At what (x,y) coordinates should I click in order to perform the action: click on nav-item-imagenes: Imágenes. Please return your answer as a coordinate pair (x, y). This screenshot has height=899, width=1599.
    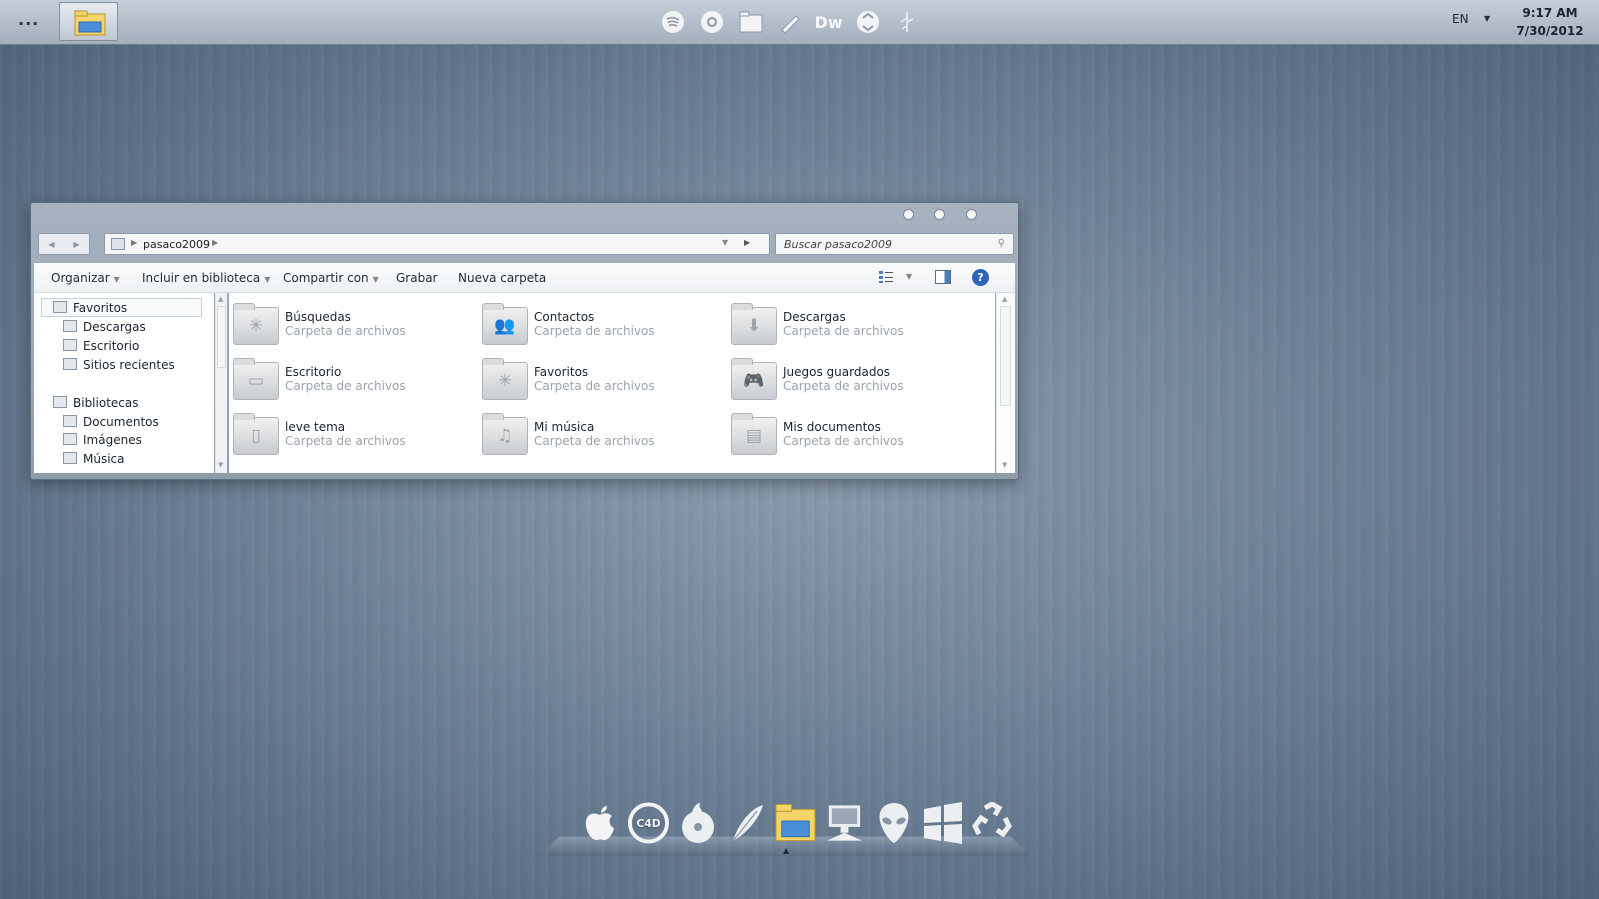
    Looking at the image, I should click on (102, 440).